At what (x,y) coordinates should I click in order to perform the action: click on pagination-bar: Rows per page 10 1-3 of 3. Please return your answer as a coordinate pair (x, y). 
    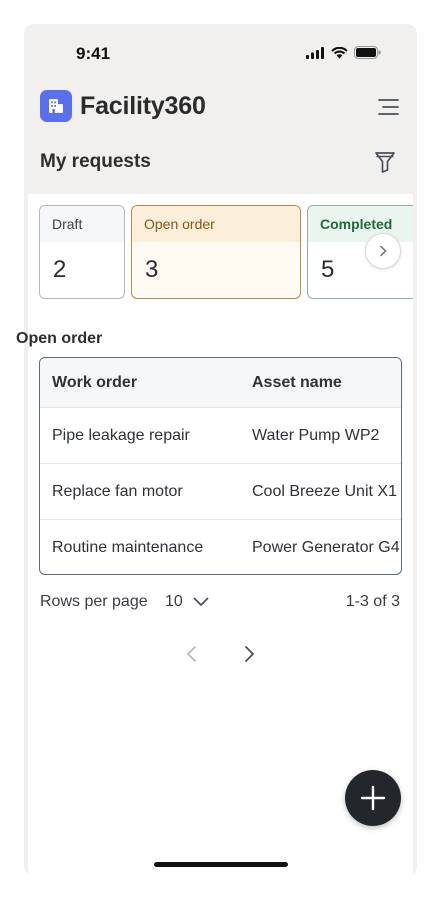
    Looking at the image, I should click on (220, 605).